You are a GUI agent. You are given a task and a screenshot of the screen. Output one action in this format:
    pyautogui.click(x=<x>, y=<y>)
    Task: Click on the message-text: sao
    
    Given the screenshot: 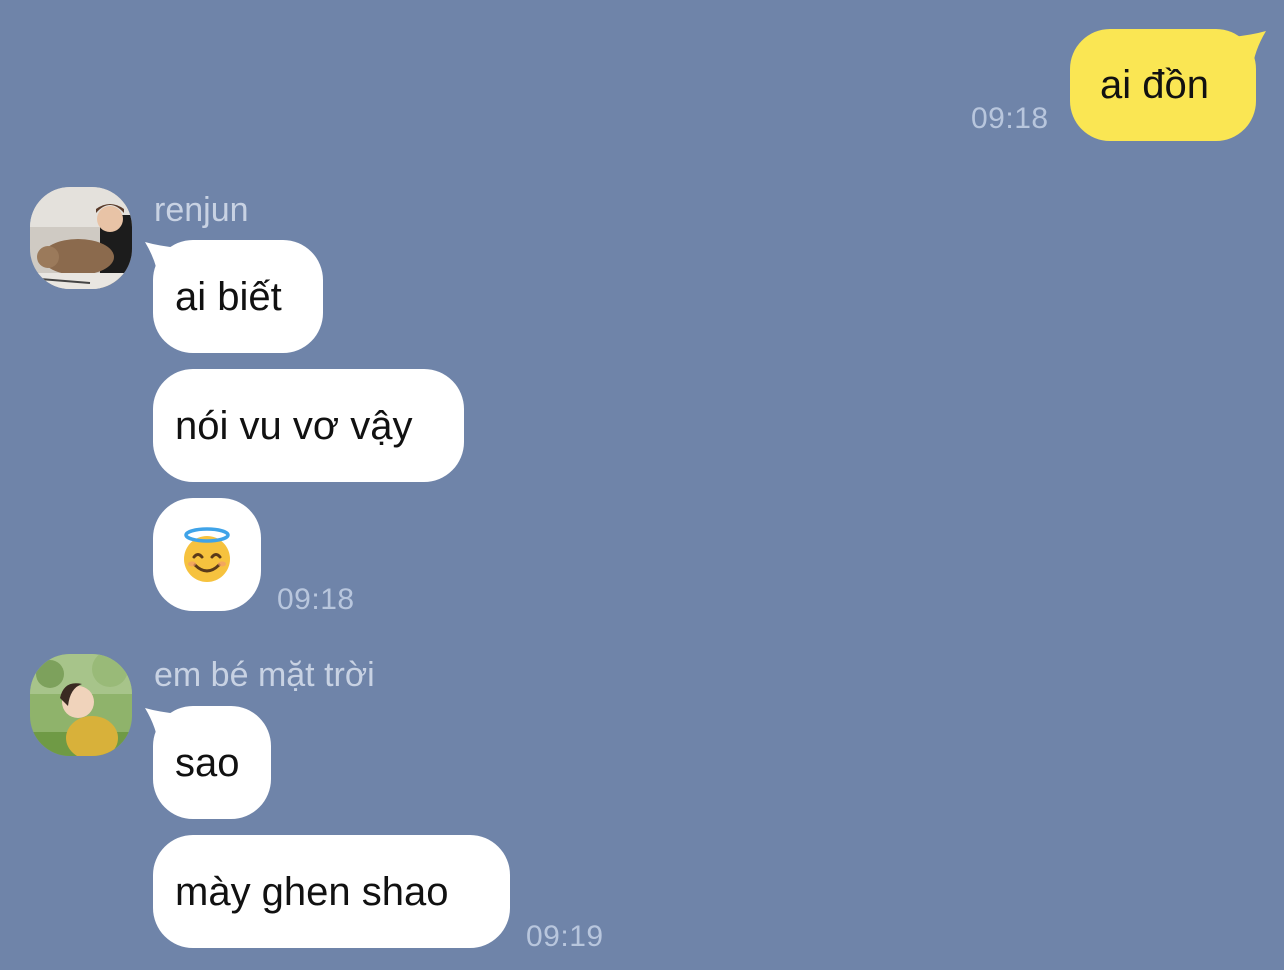 What is the action you would take?
    pyautogui.click(x=207, y=762)
    